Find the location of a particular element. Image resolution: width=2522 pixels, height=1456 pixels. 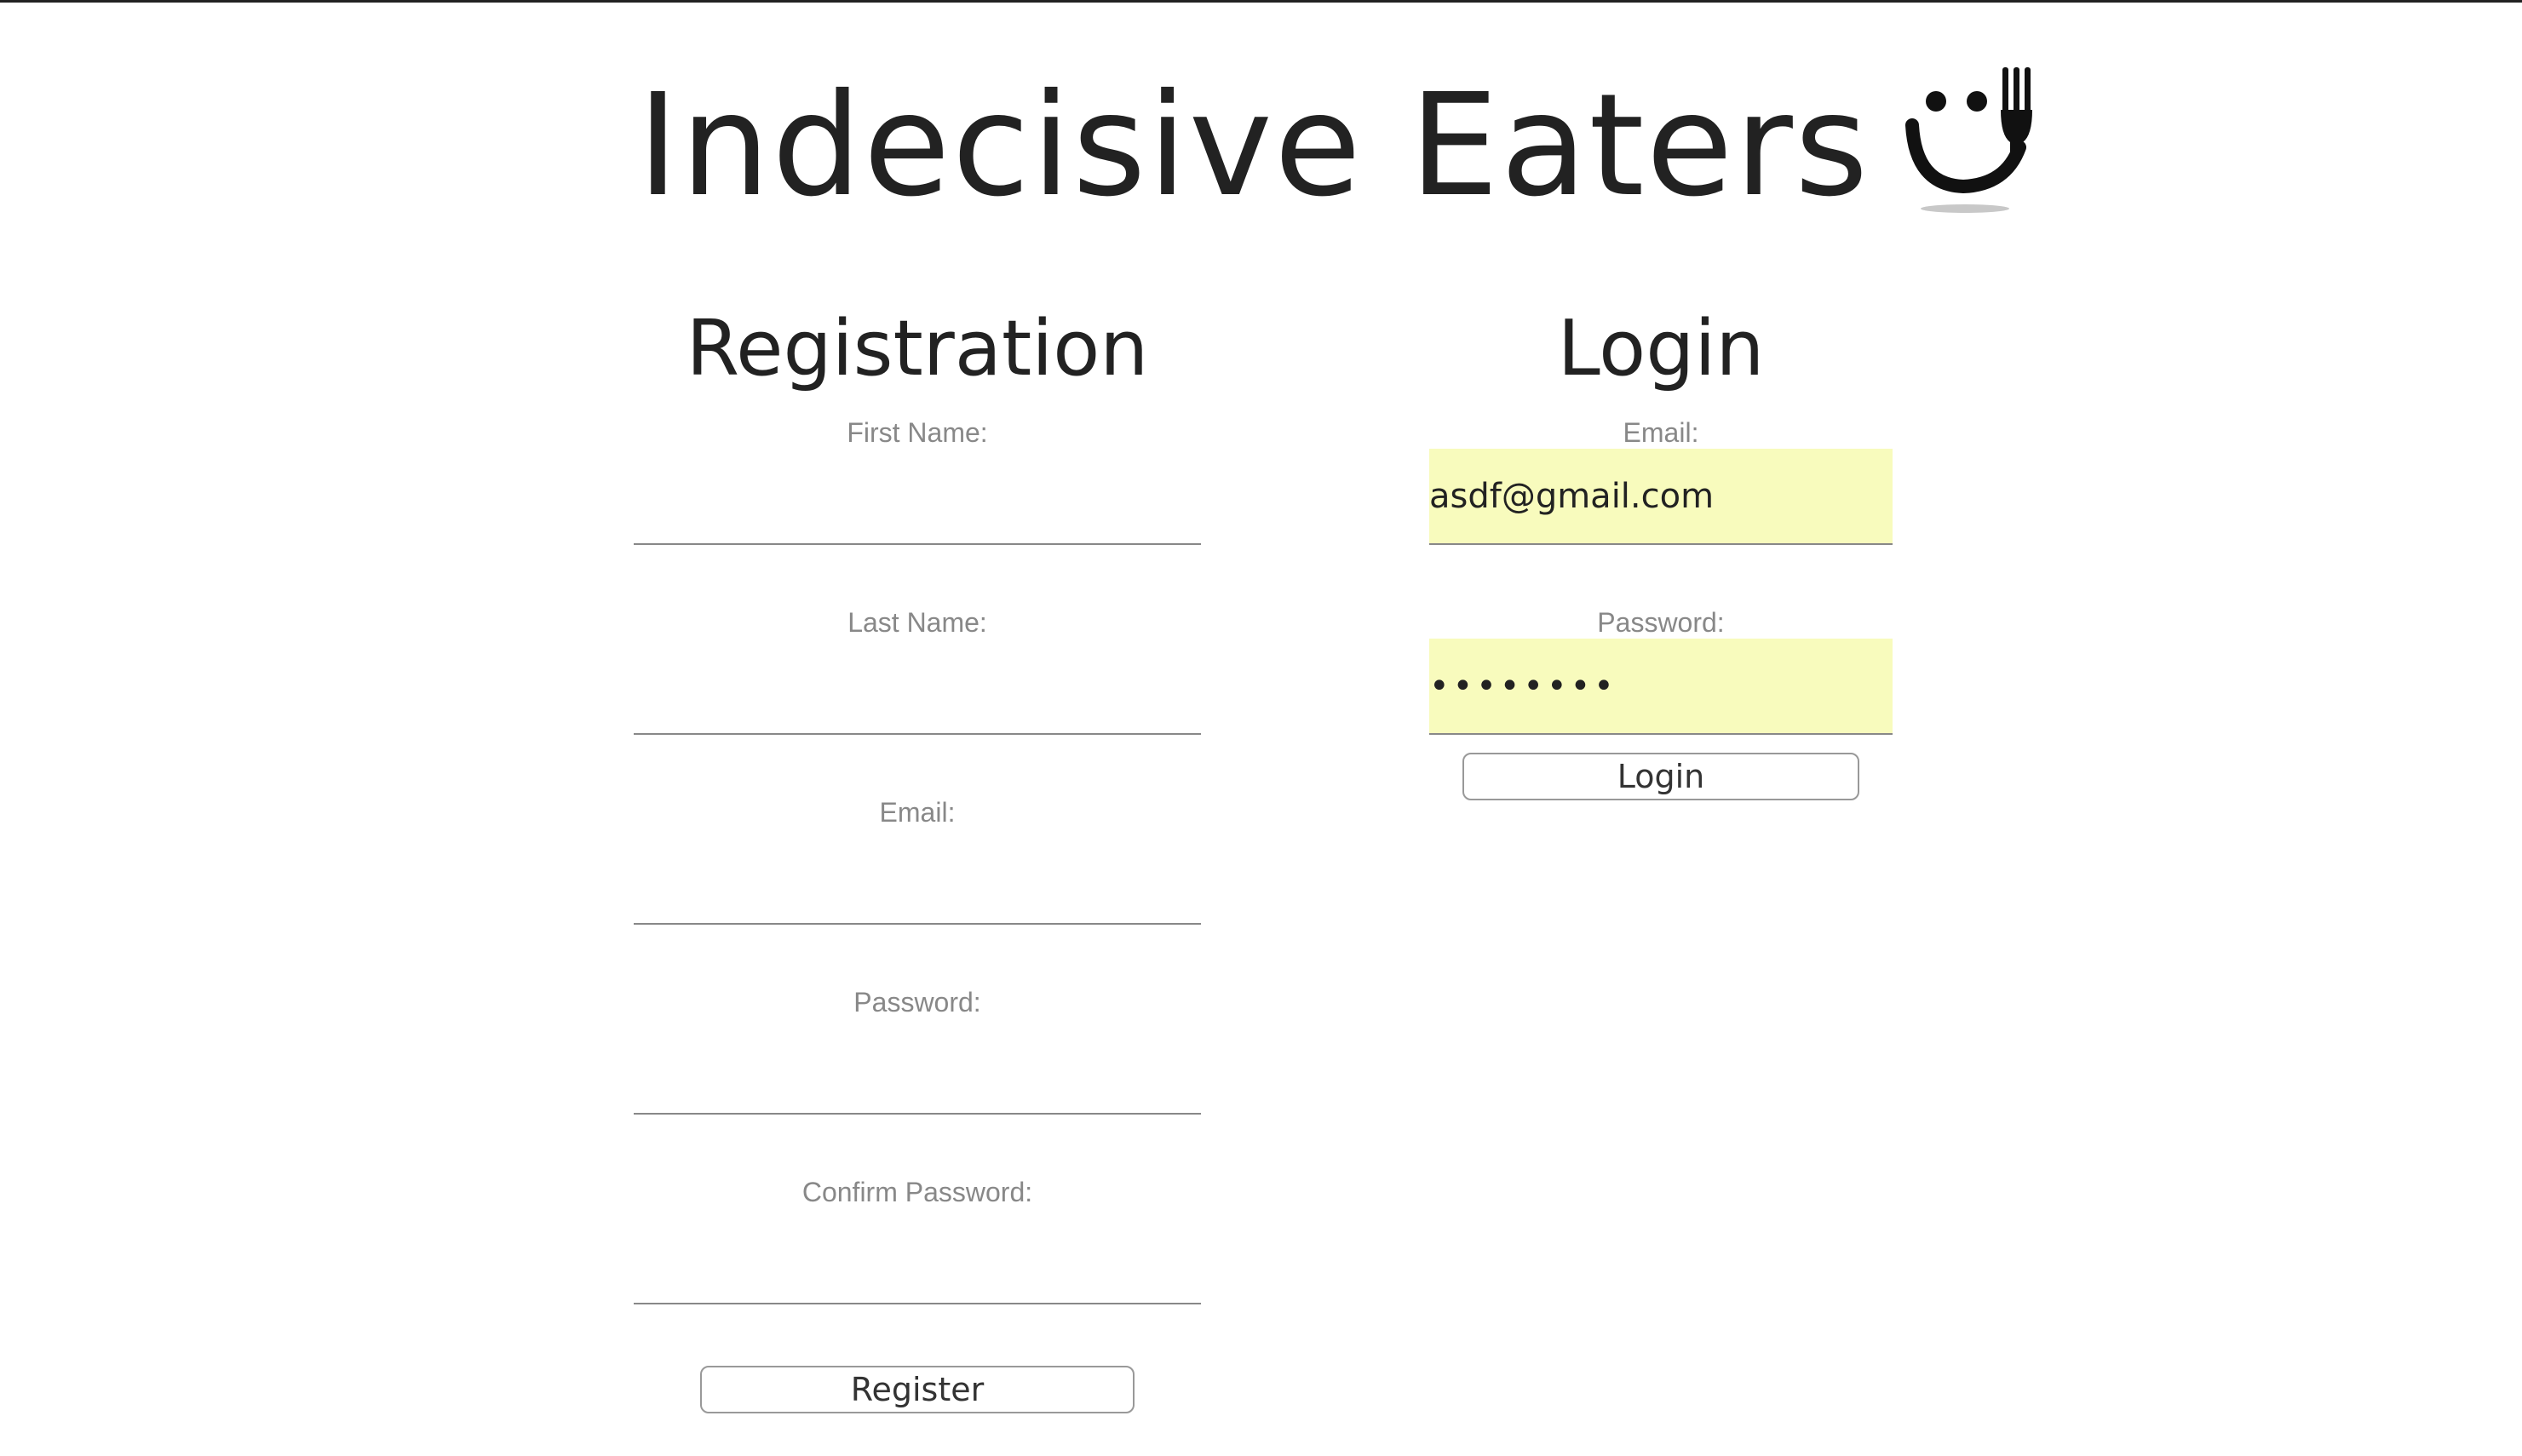

login-email-group: Email: is located at coordinates (1661, 511).